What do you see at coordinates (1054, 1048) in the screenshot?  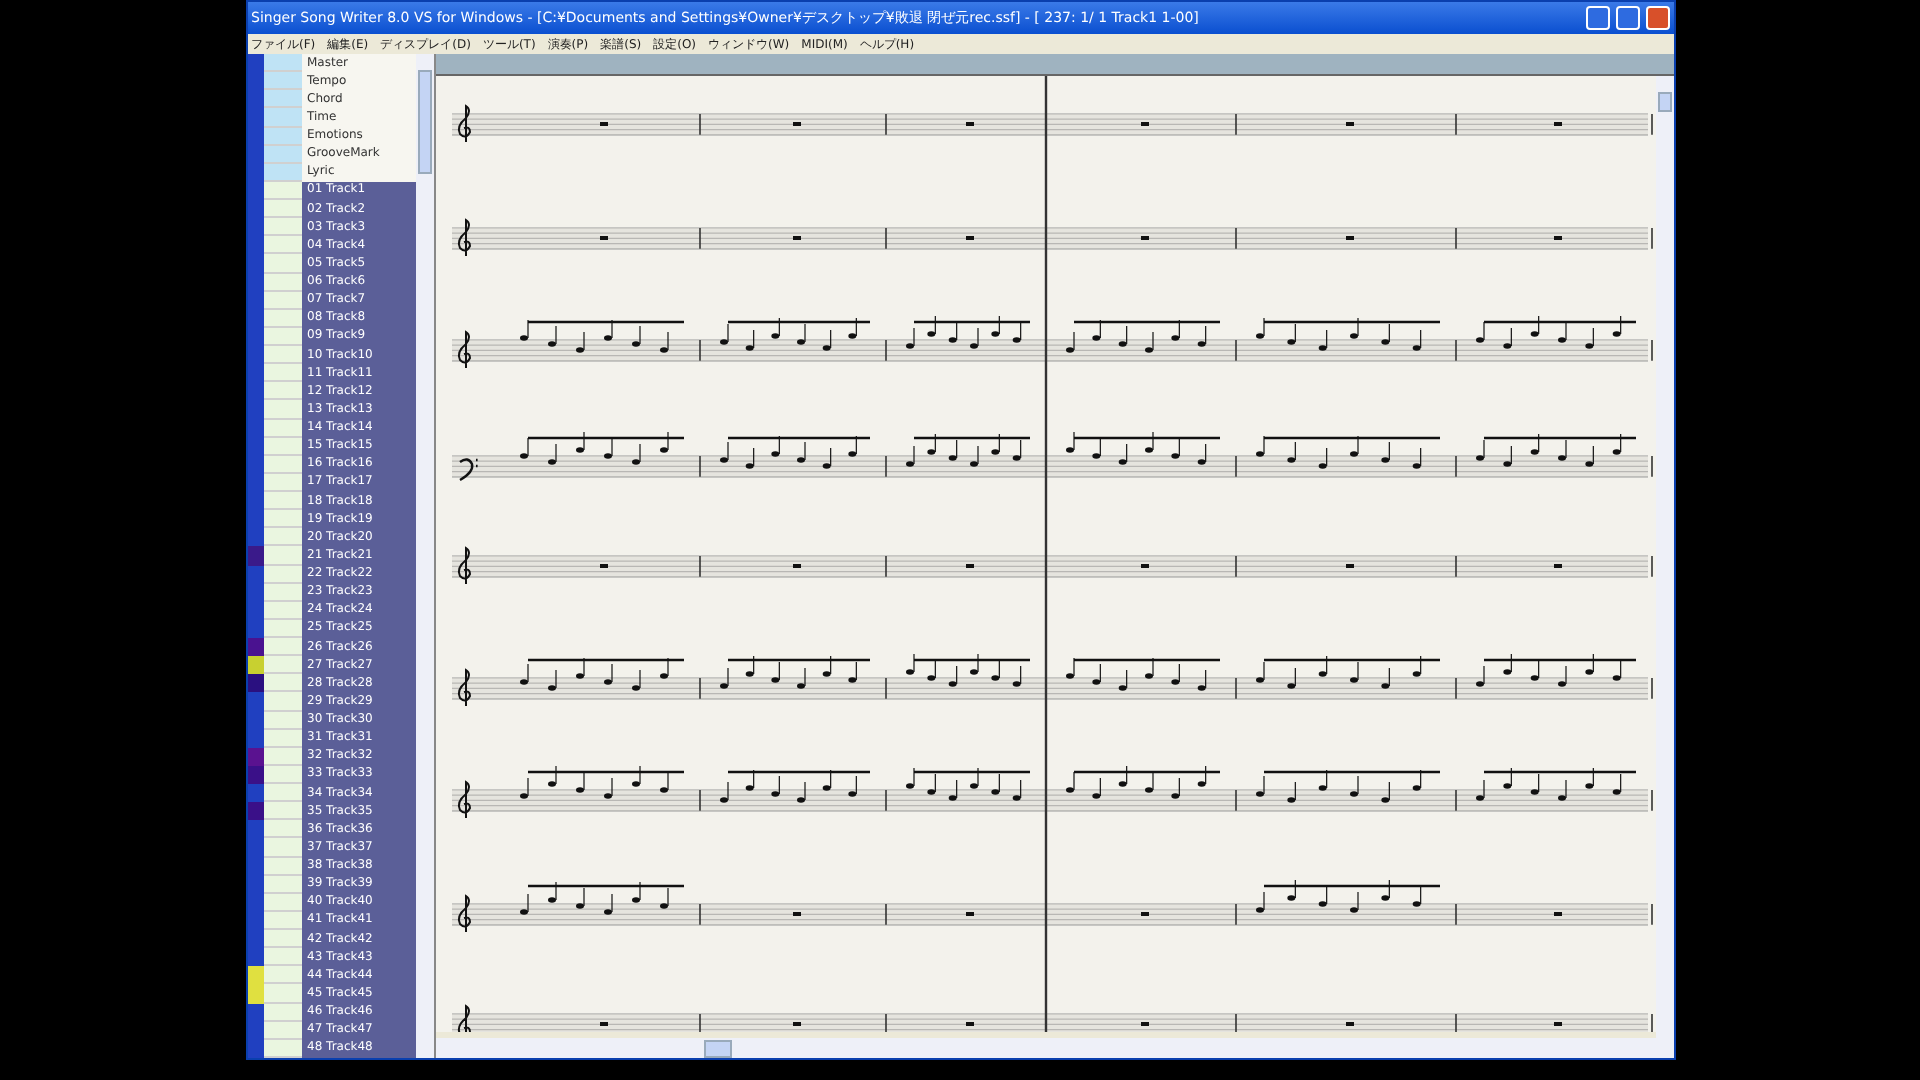 I see `horizontal-scrollbar` at bounding box center [1054, 1048].